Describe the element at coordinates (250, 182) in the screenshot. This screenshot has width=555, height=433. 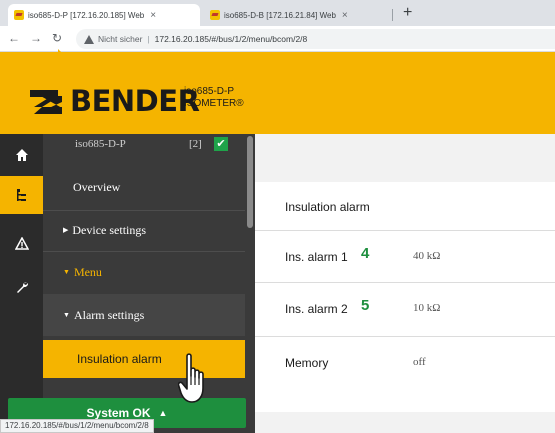
I see `scrollbar-thumb` at that location.